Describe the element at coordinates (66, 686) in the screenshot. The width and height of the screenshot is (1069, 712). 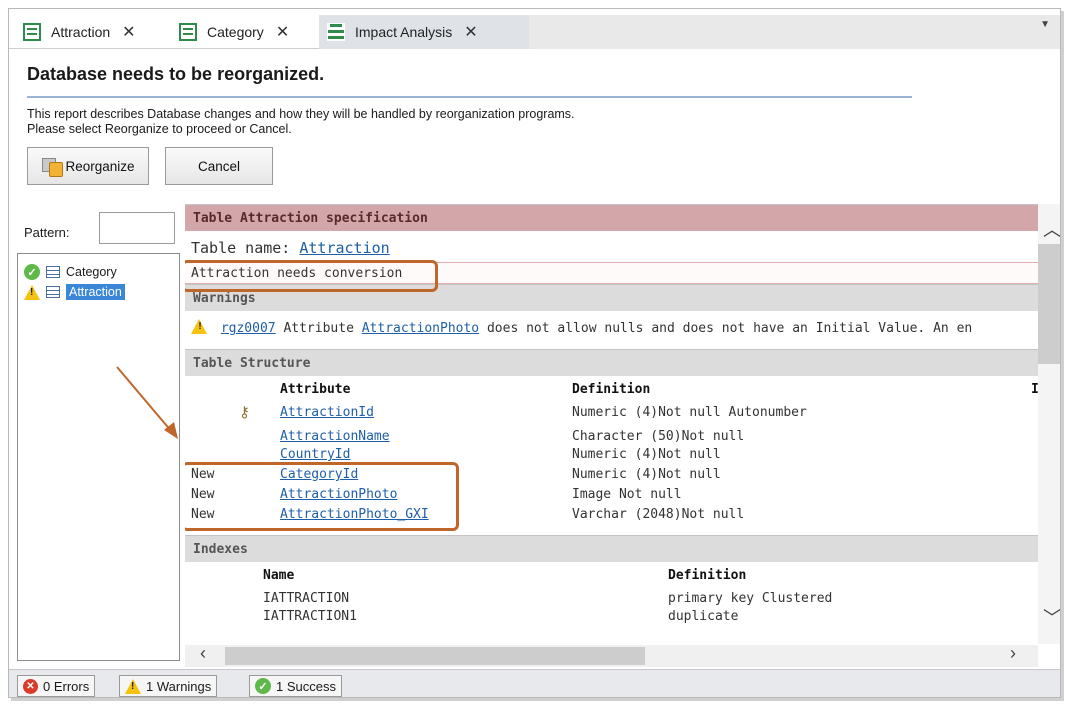
I see `errors-count: 0 Errors` at that location.